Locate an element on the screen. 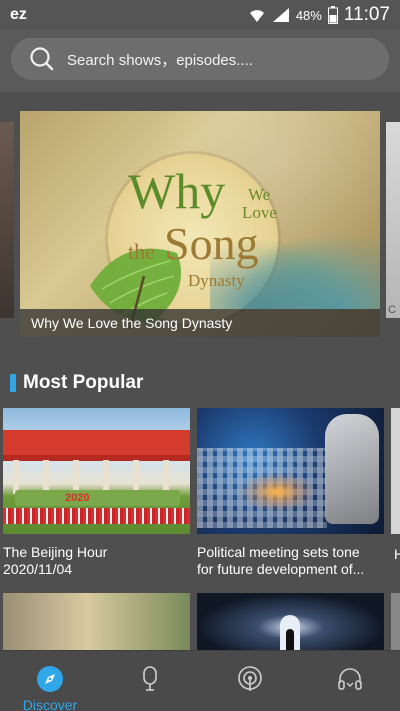 The image size is (400, 711). building-roof is located at coordinates (96, 443).